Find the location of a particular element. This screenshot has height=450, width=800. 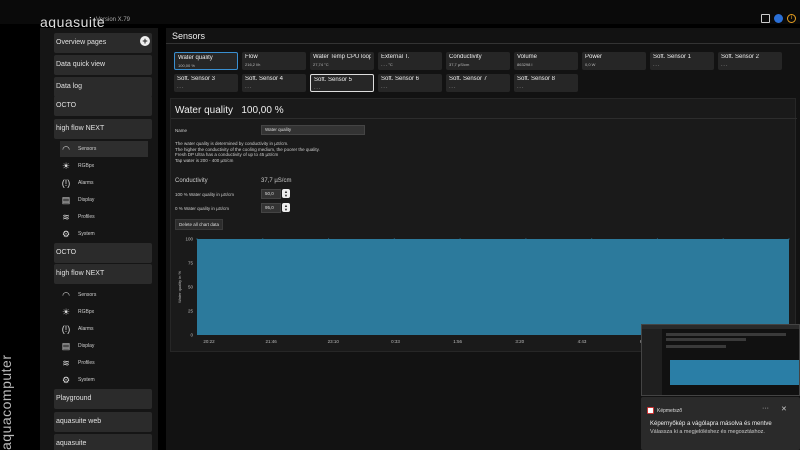

more-options-icon: ··· is located at coordinates (765, 408).